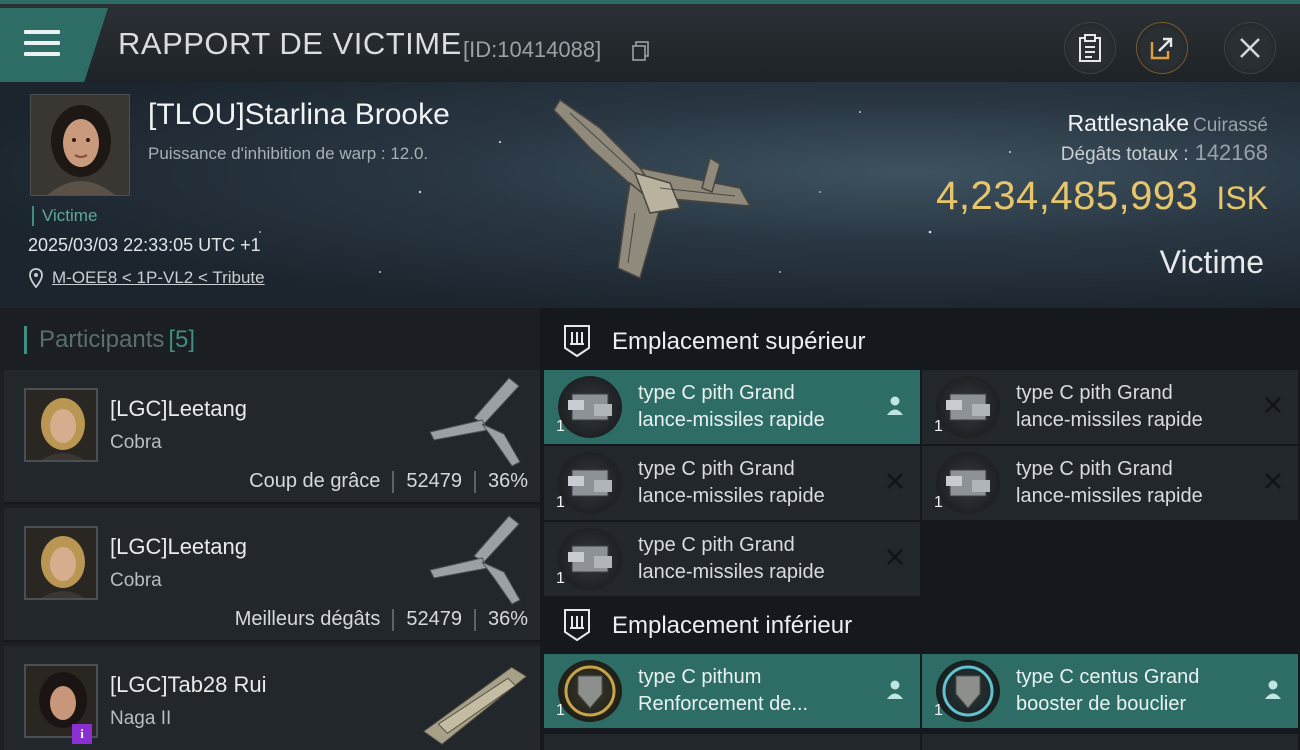  Describe the element at coordinates (1128, 123) in the screenshot. I see `victim-ship-name: Rattlesnake` at that location.